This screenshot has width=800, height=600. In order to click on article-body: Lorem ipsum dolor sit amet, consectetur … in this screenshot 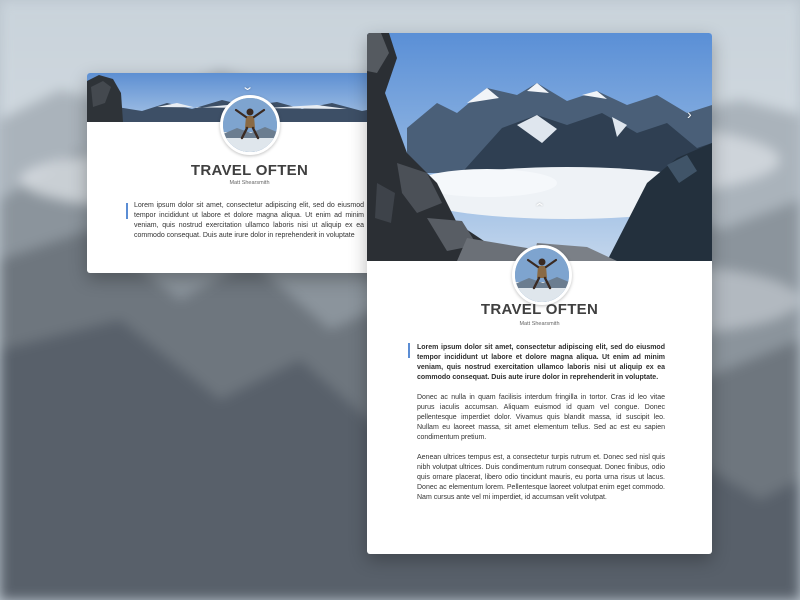, I will do `click(541, 428)`.